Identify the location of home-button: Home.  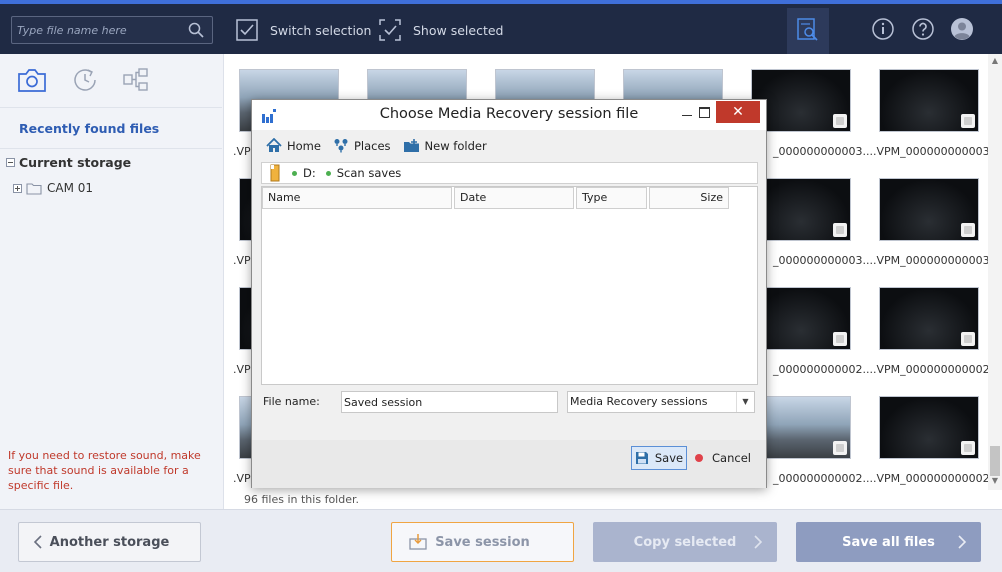
(293, 145).